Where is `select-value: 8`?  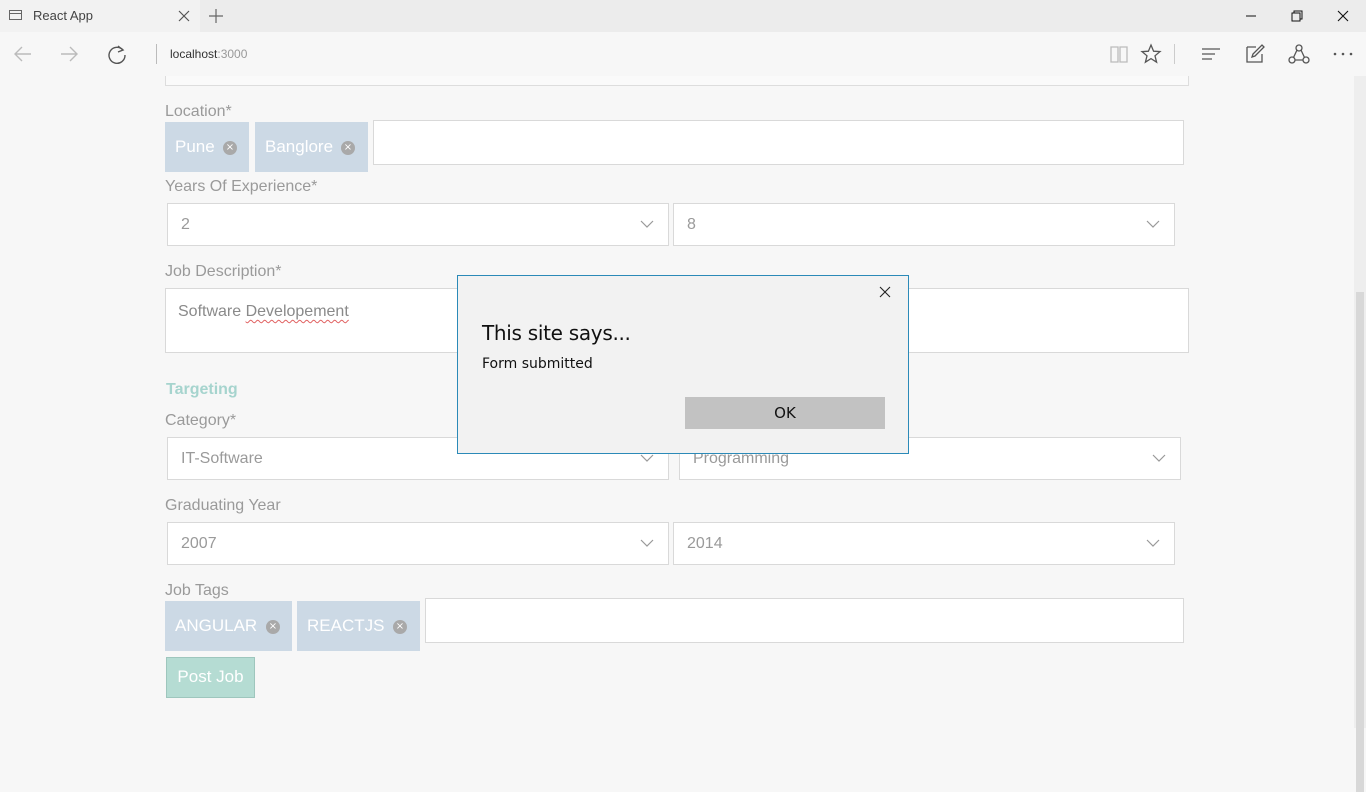
select-value: 8 is located at coordinates (691, 224).